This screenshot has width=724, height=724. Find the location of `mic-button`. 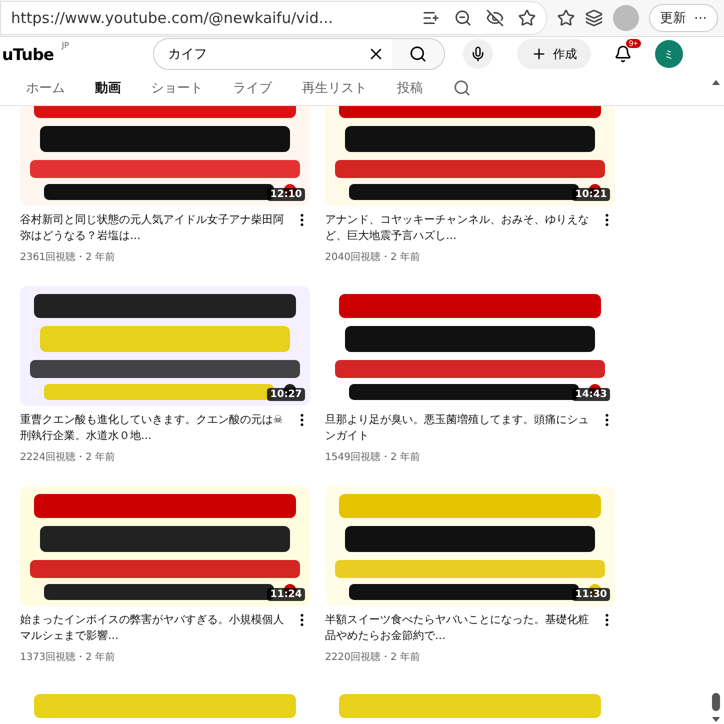

mic-button is located at coordinates (477, 54).